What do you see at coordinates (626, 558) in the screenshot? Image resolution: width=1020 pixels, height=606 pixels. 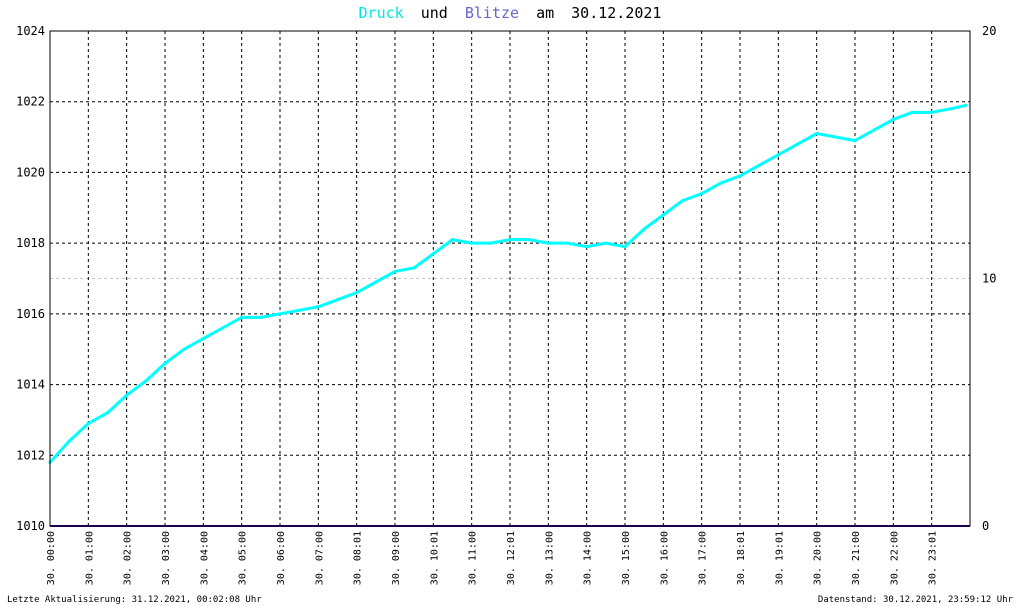 I see `x-tick-label-15: 30. 15:00` at bounding box center [626, 558].